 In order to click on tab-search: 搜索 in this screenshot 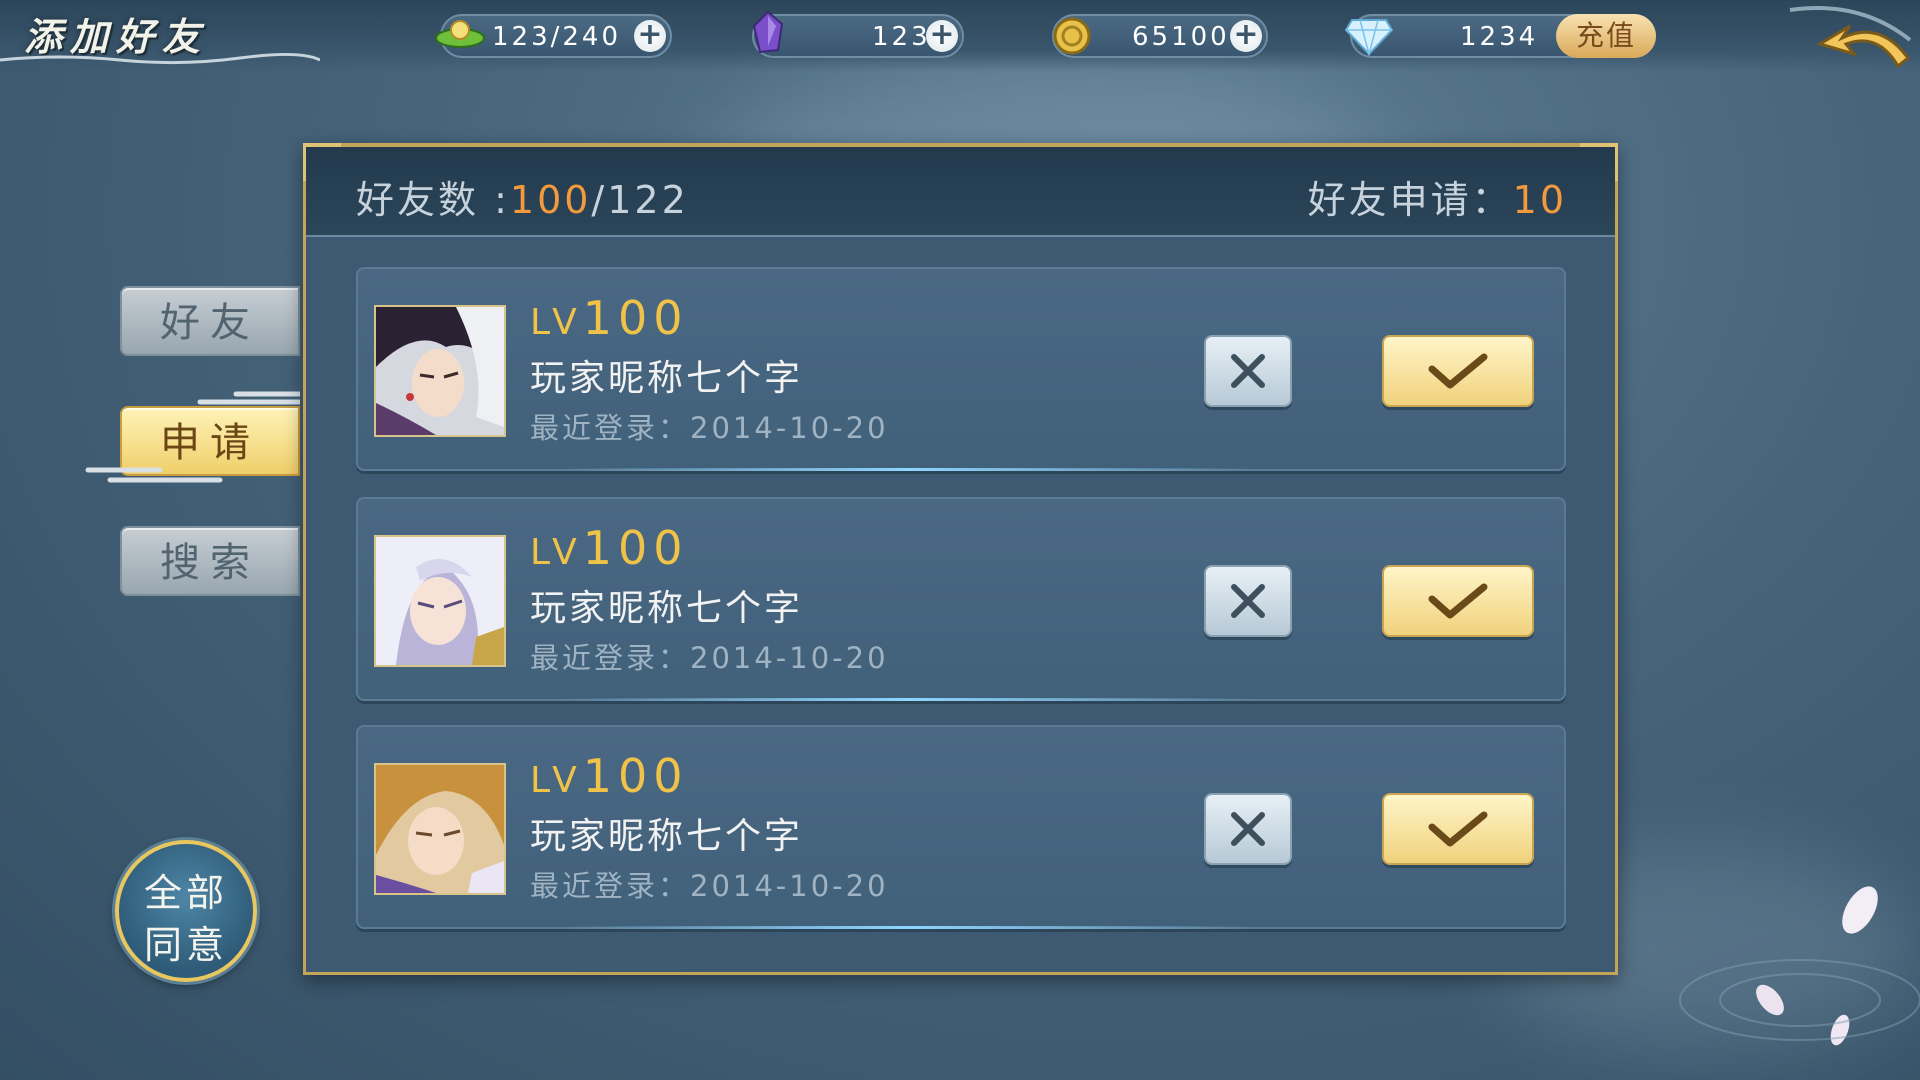, I will do `click(210, 561)`.